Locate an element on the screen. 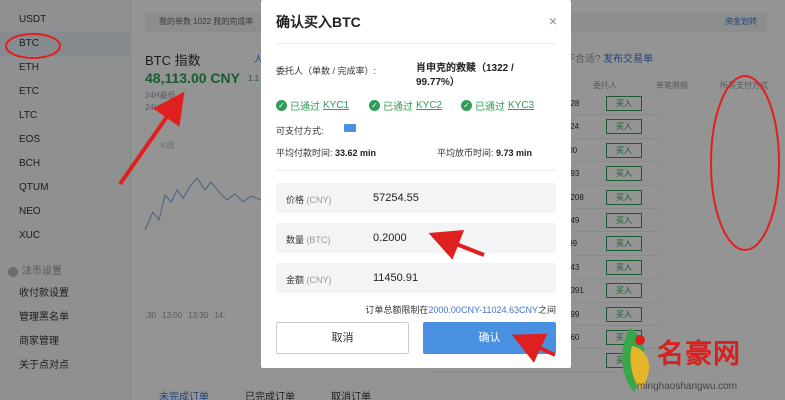  dialog-title: 确认买入BTC is located at coordinates (318, 22).